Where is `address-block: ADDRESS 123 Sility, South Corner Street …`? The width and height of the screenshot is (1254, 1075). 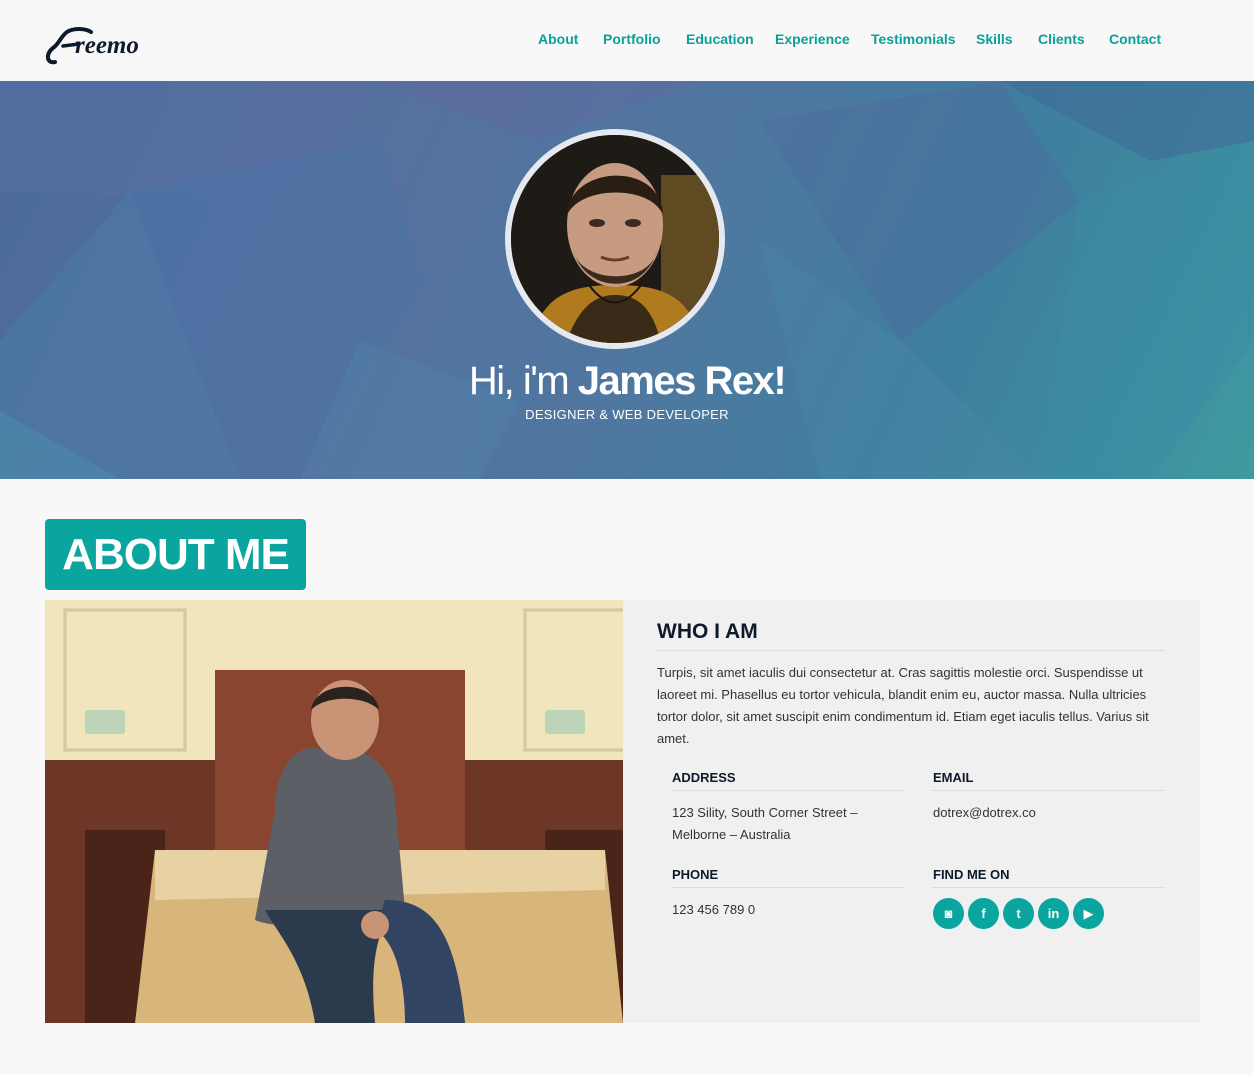
address-block: ADDRESS 123 Sility, South Corner Street … is located at coordinates (787, 808).